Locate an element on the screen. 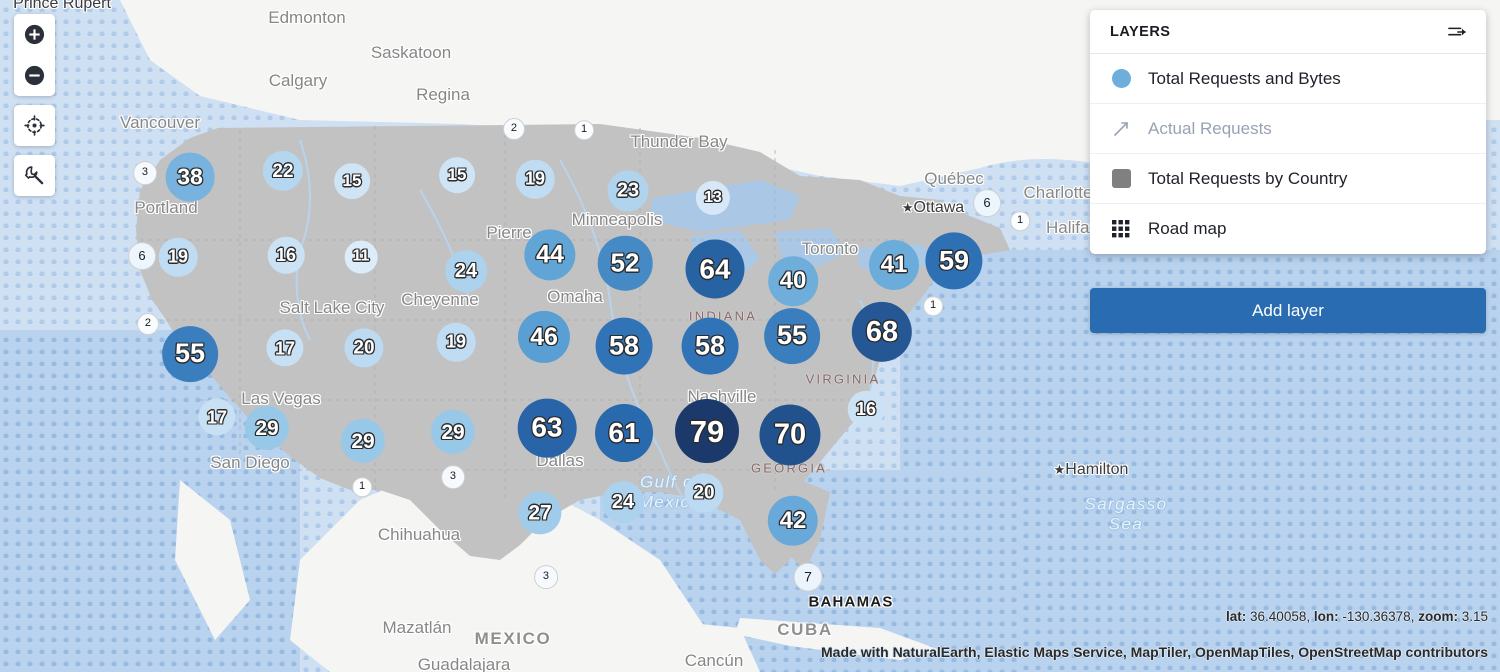 Image resolution: width=1500 pixels, height=672 pixels. zoom-out-button is located at coordinates (34, 75).